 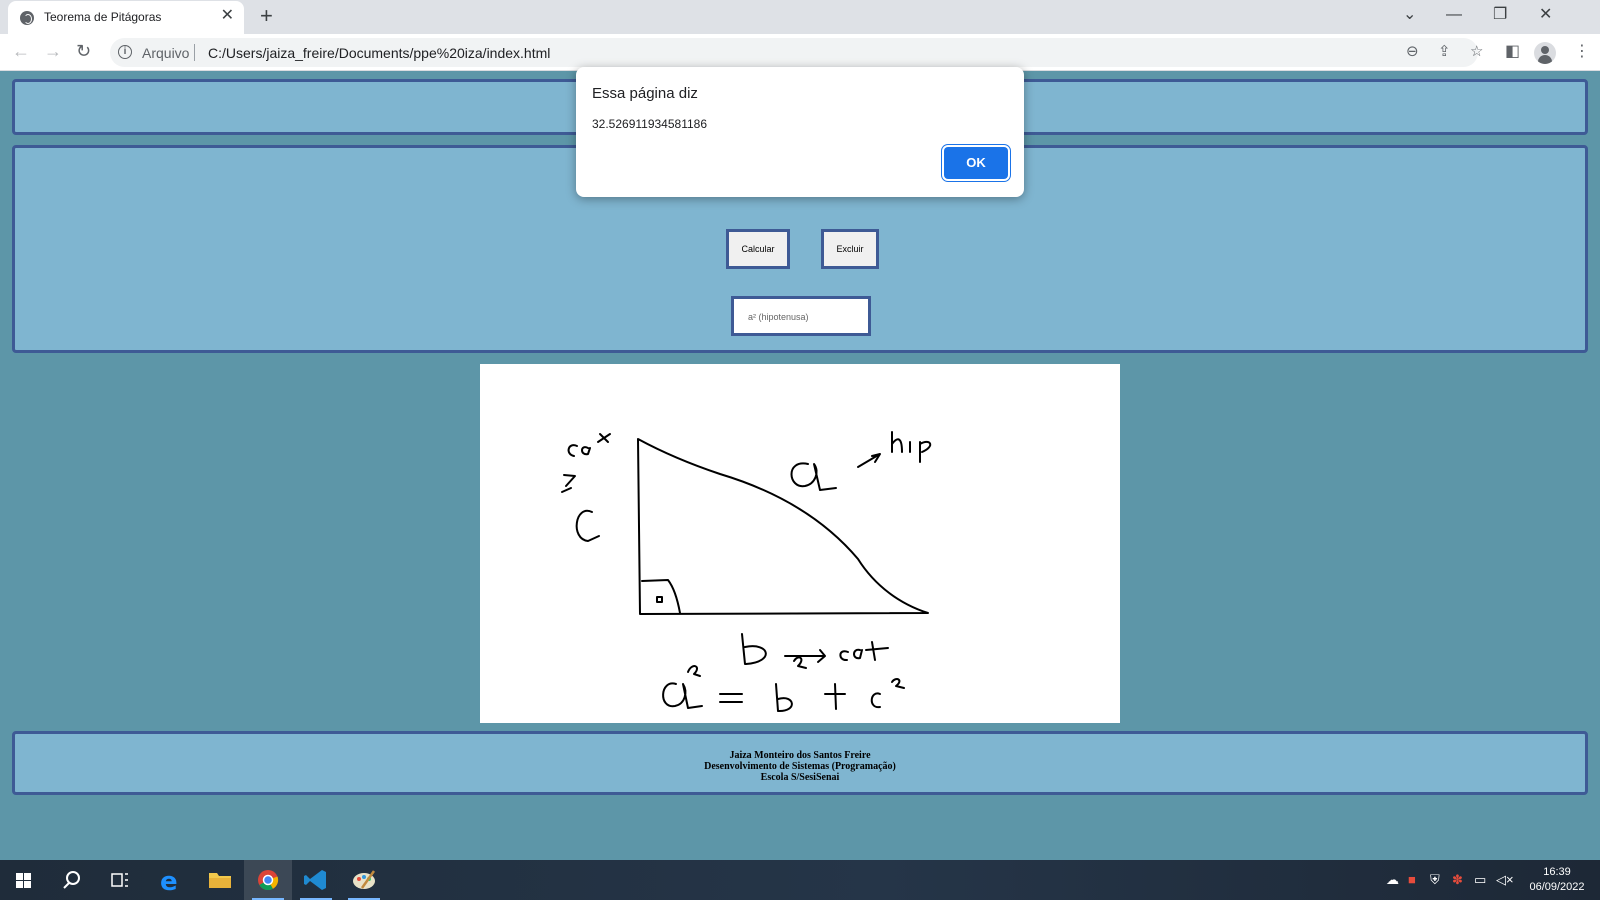 What do you see at coordinates (800, 755) in the screenshot?
I see `footer-author: Jaiza Monteiro dos Santos Freire` at bounding box center [800, 755].